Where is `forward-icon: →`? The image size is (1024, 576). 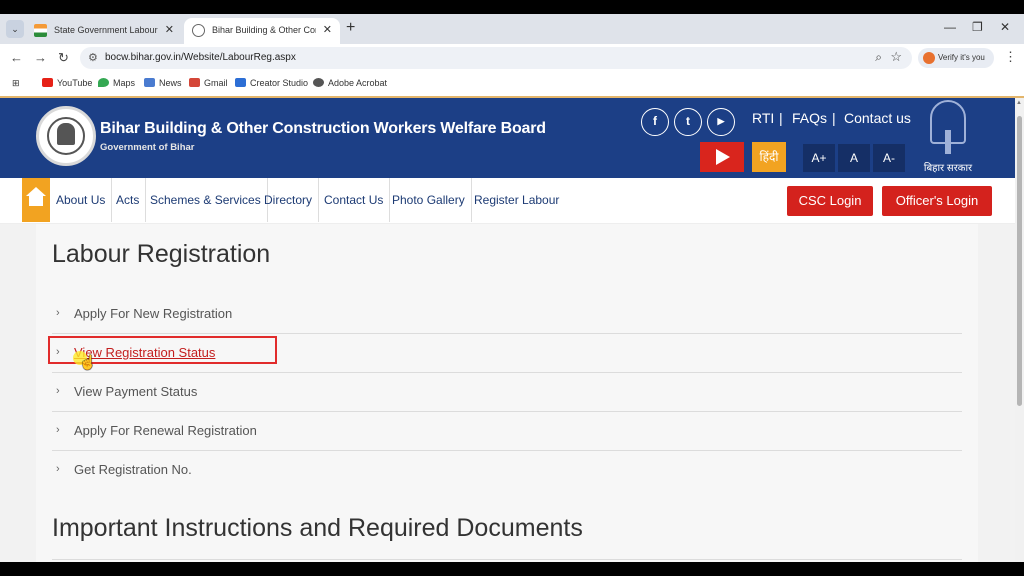
forward-icon: → is located at coordinates (40, 57).